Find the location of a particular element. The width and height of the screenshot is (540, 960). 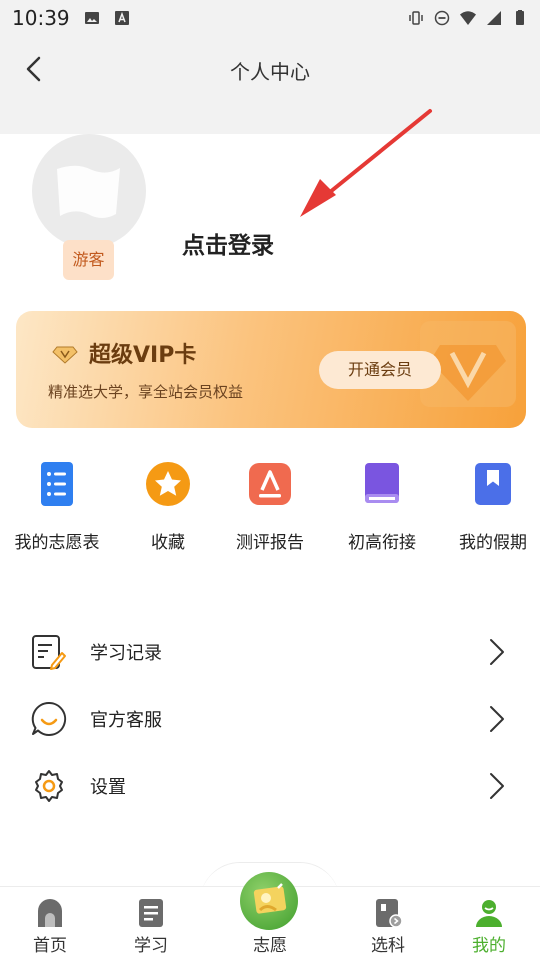

nav-item-subject: 选科 is located at coordinates (388, 921).